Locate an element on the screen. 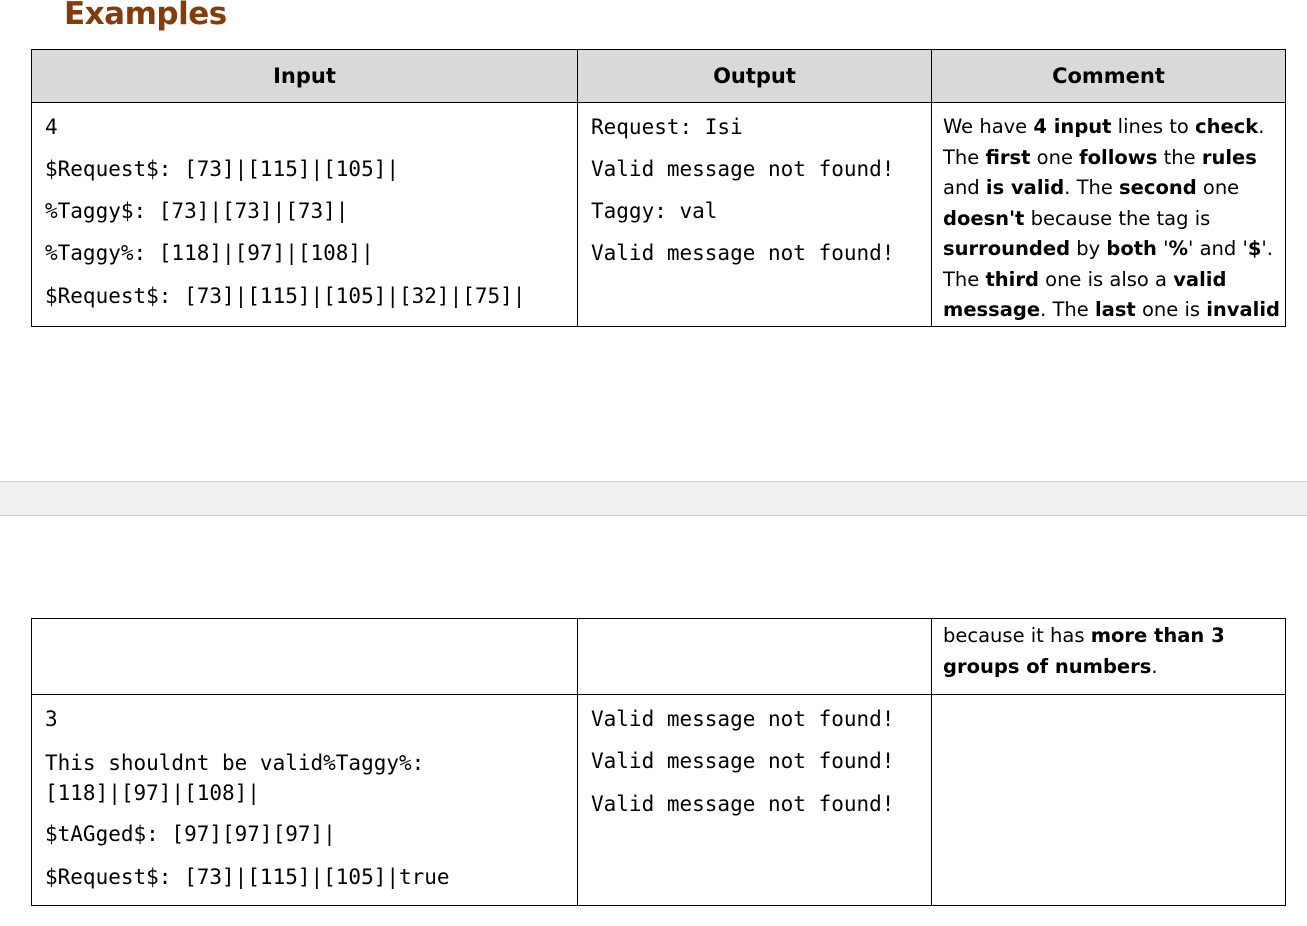 The width and height of the screenshot is (1307, 926). example1-input-line: %Taggy$: [73]|[73]|[73]| is located at coordinates (197, 211).